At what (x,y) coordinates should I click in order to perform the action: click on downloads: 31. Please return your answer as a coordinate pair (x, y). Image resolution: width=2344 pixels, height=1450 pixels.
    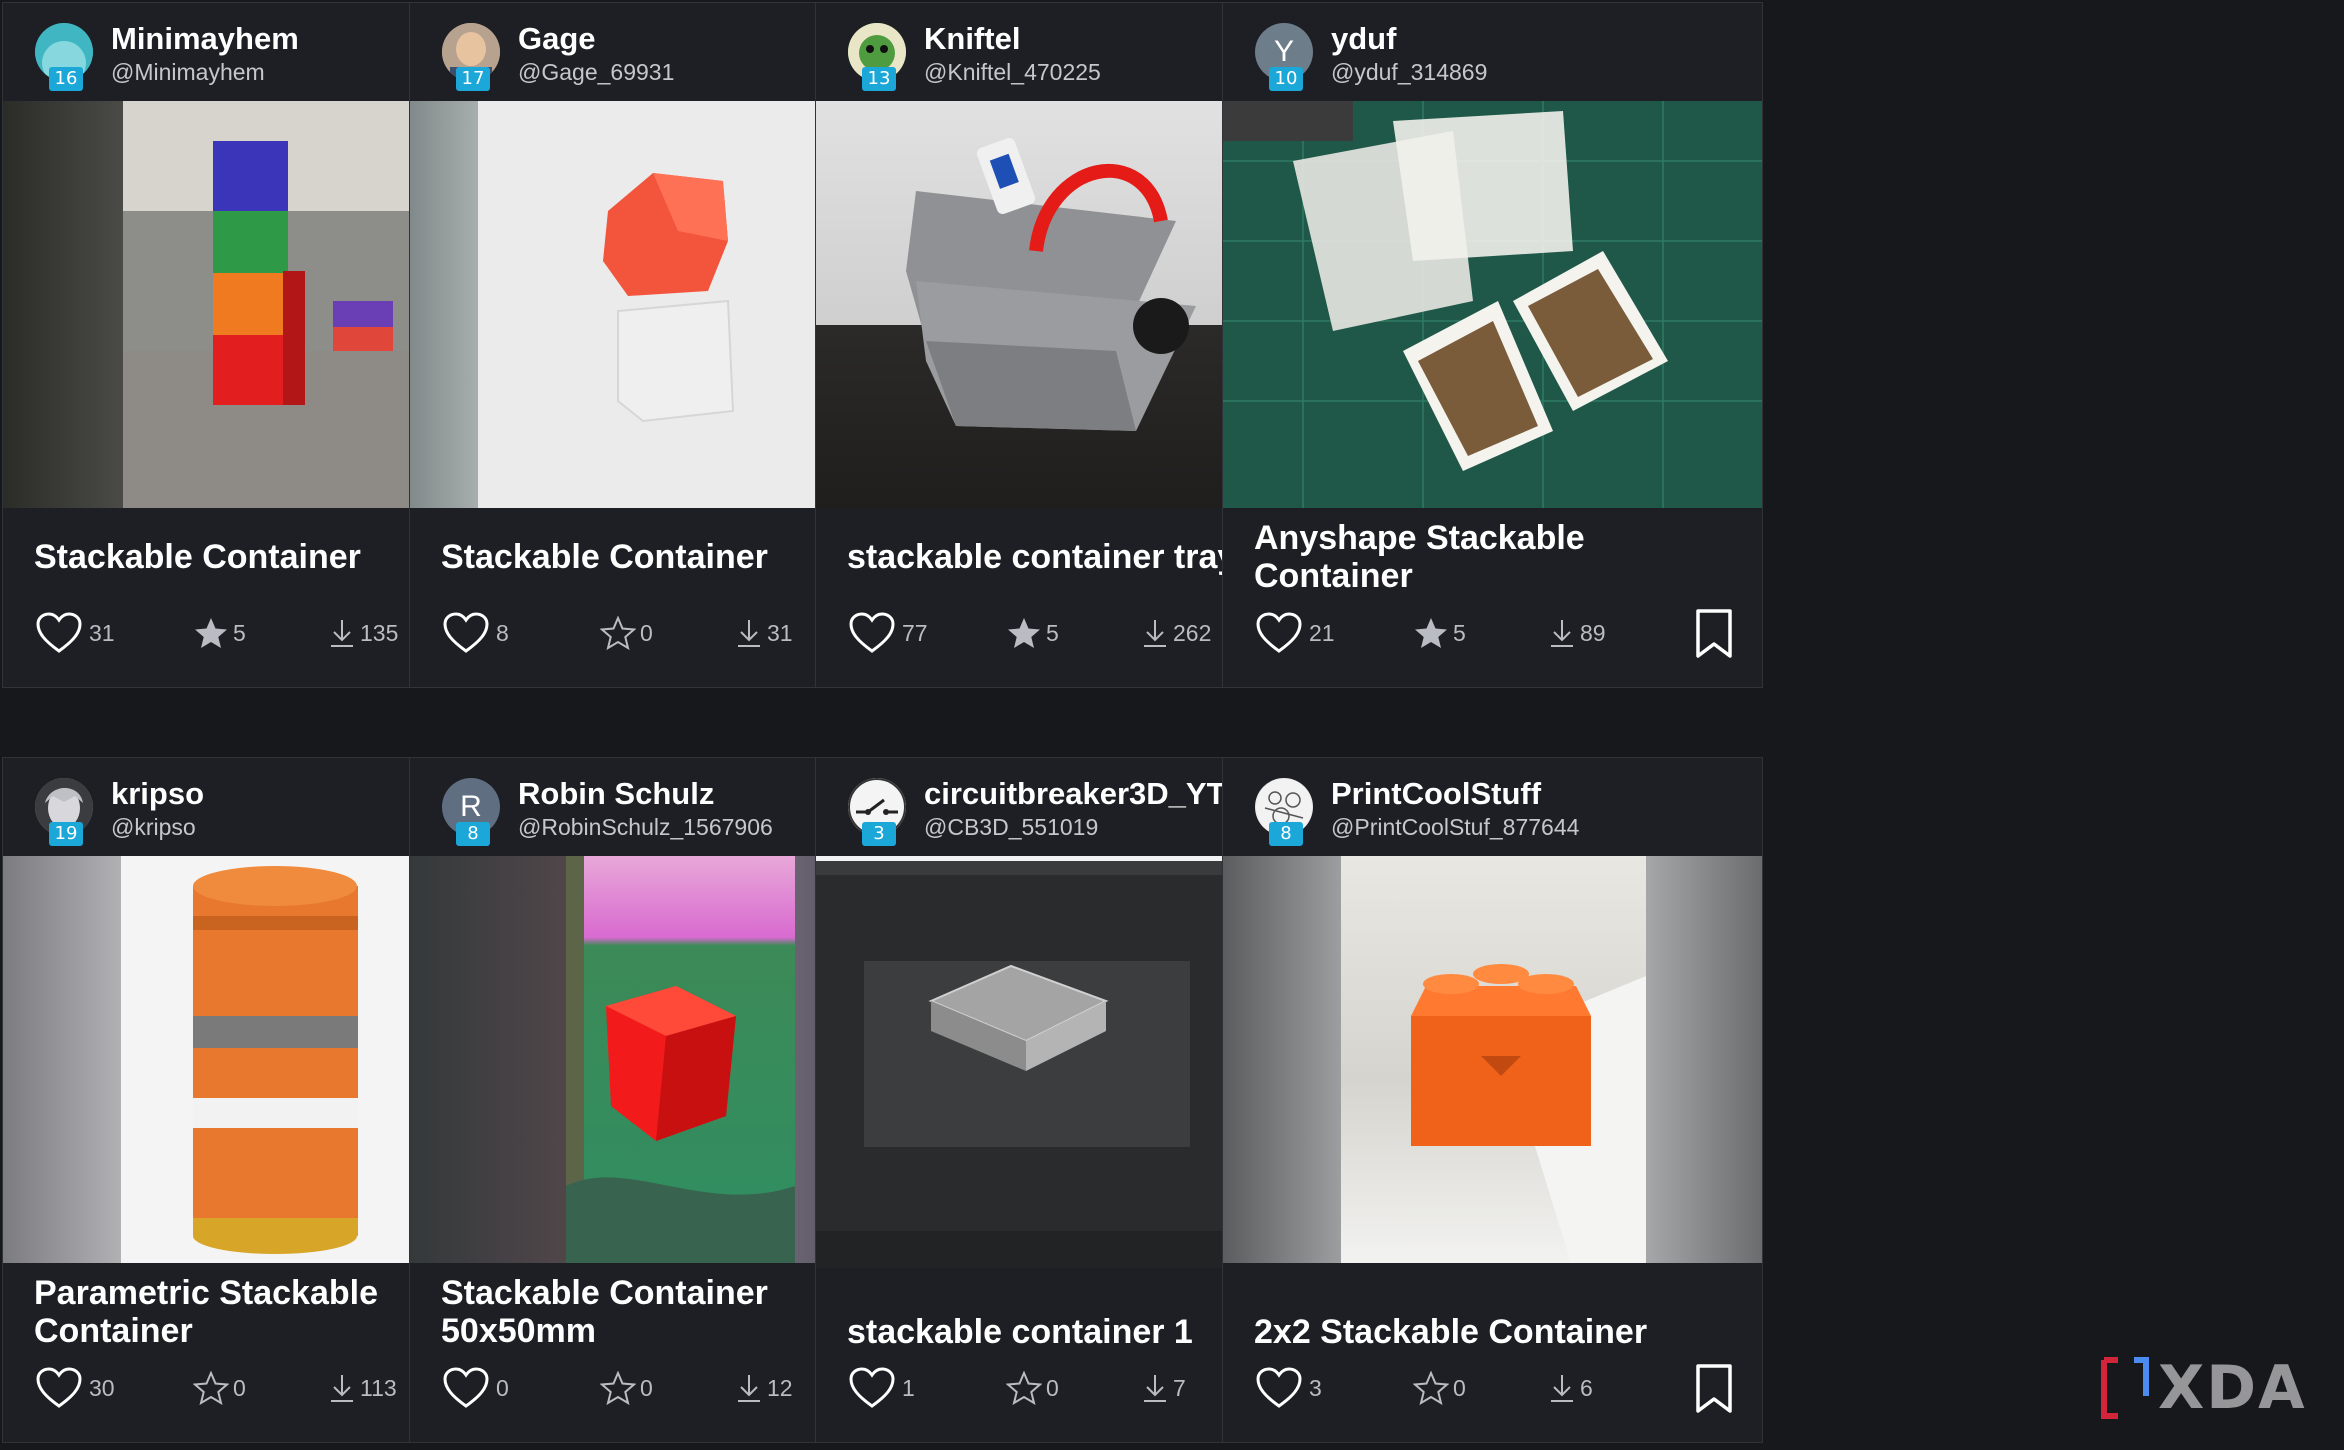
    Looking at the image, I should click on (764, 633).